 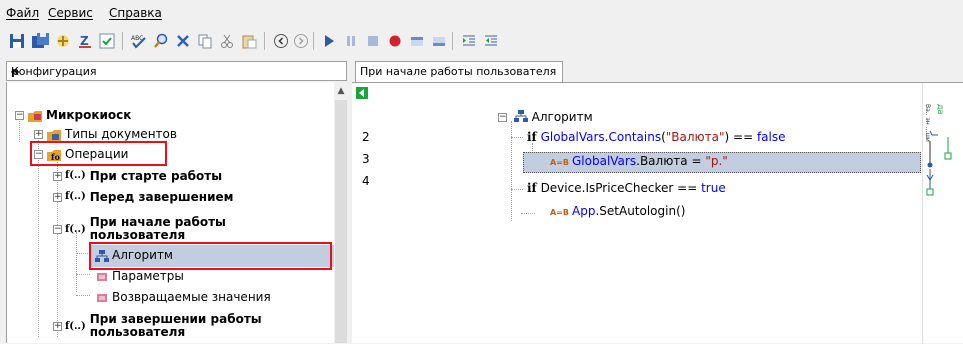 I want to click on menu-help: Справка, so click(x=135, y=13).